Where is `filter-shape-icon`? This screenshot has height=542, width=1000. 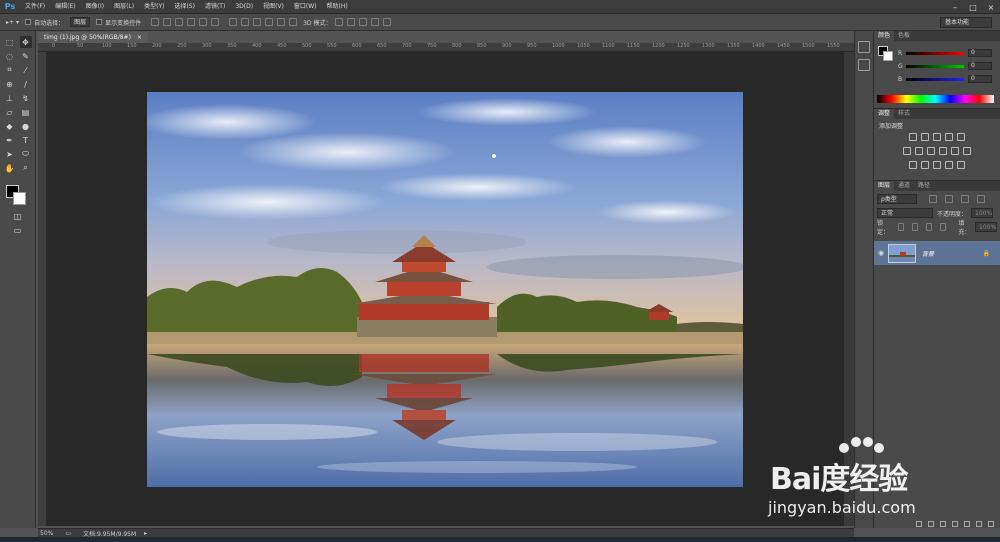 filter-shape-icon is located at coordinates (981, 199).